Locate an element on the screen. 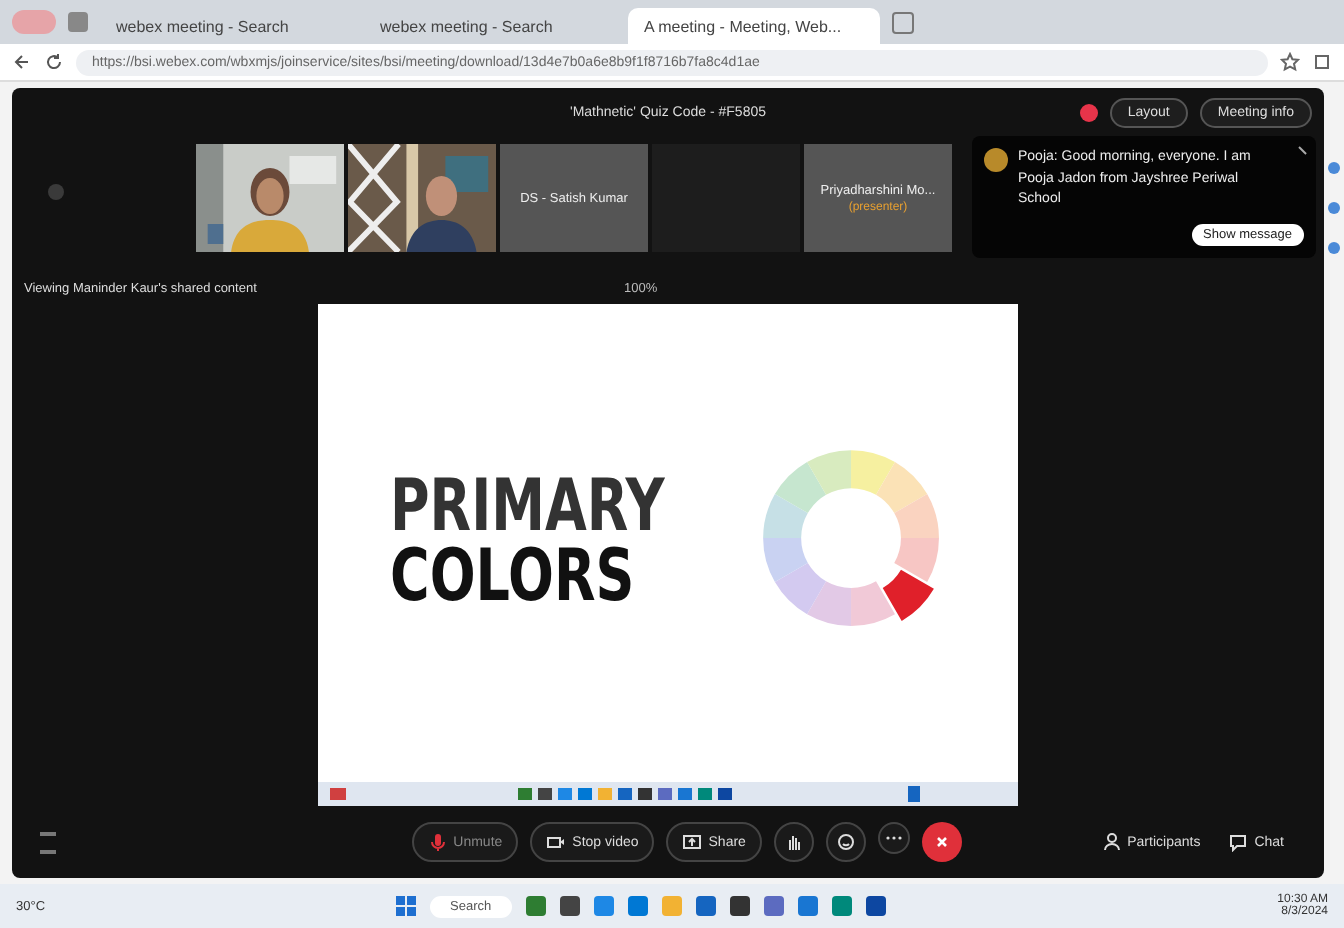  slide-title: COLORS is located at coordinates (512, 577).